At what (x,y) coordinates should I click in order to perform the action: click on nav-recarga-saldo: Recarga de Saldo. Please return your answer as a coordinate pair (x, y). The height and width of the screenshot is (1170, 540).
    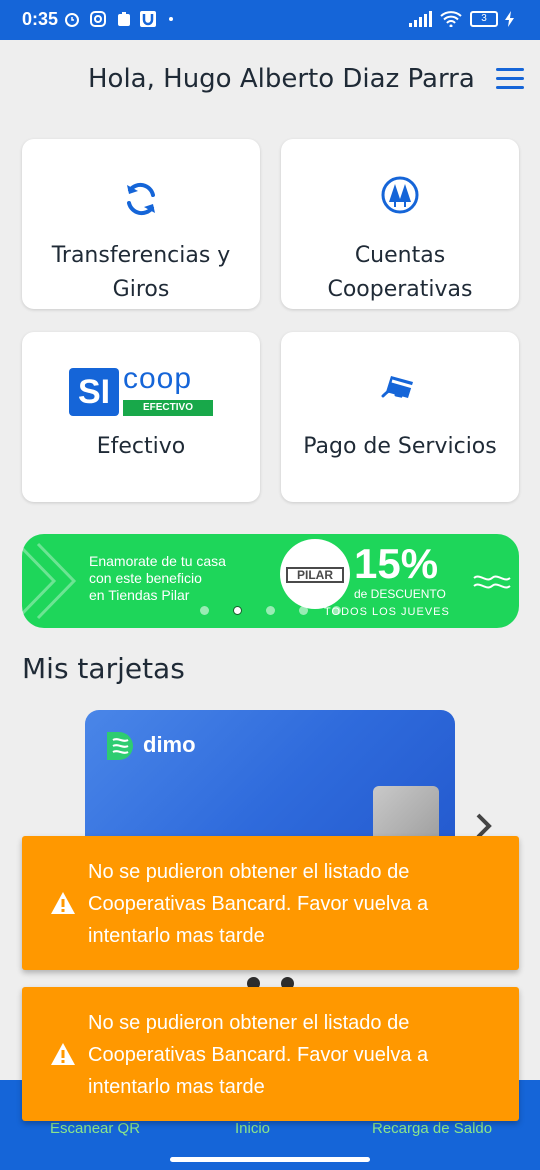
    Looking at the image, I should click on (432, 1128).